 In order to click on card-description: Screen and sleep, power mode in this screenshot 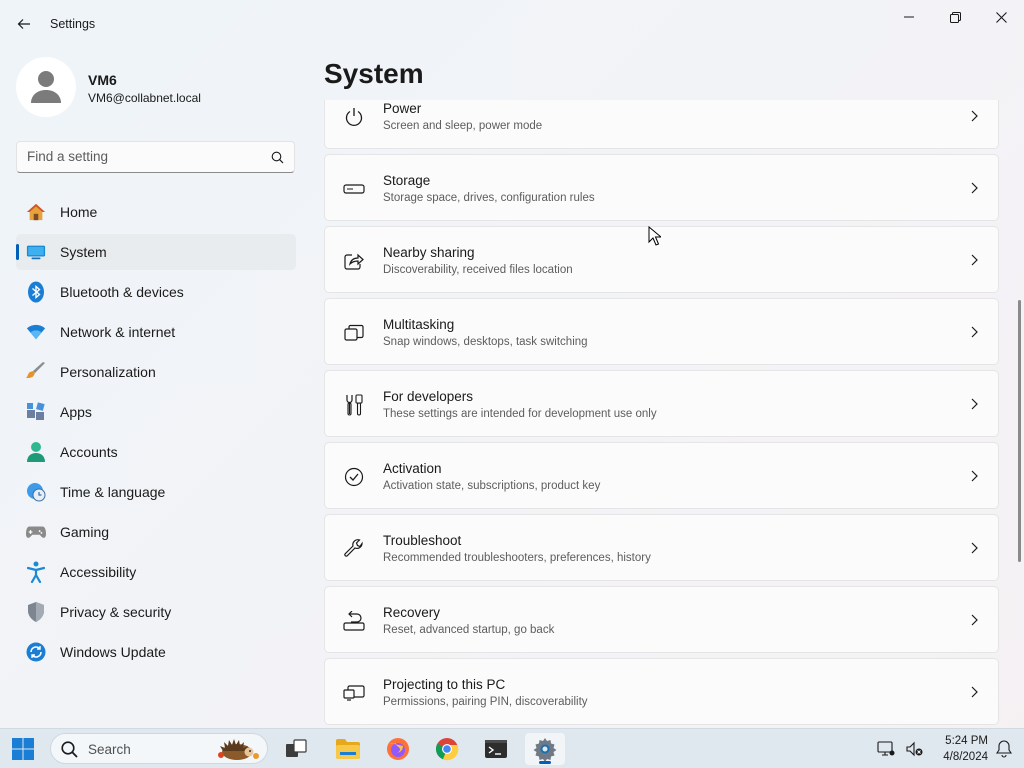, I will do `click(463, 126)`.